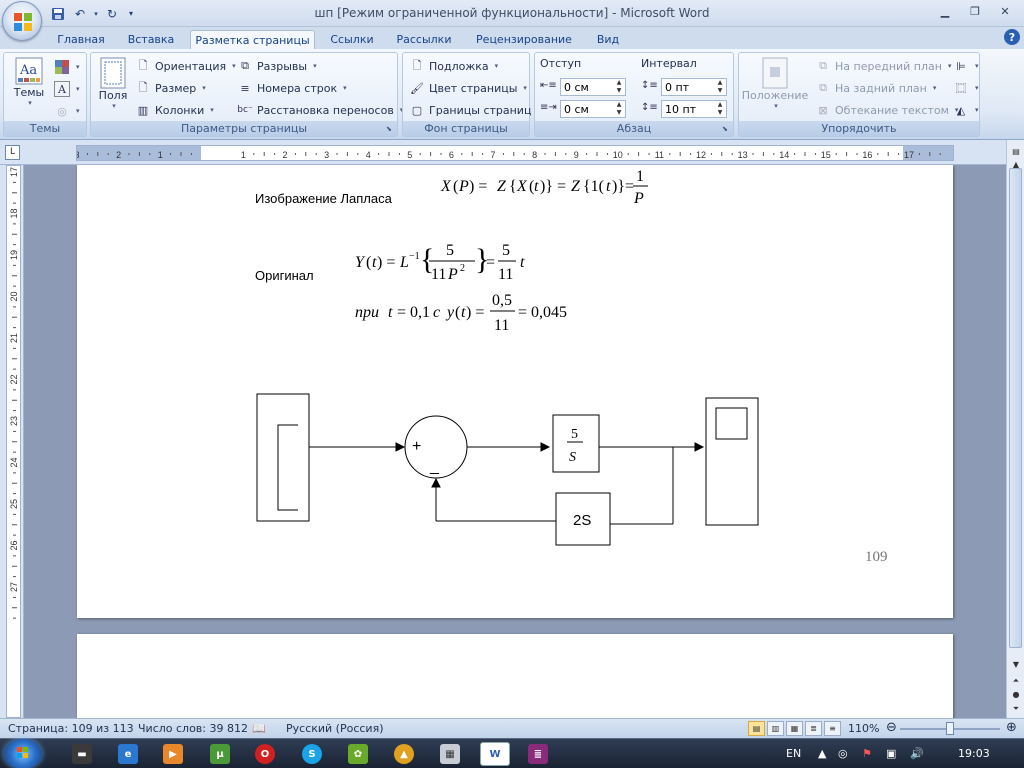  Describe the element at coordinates (720, 87) in the screenshot. I see `spacing-before-spinner-icon: ▲ ▼` at that location.